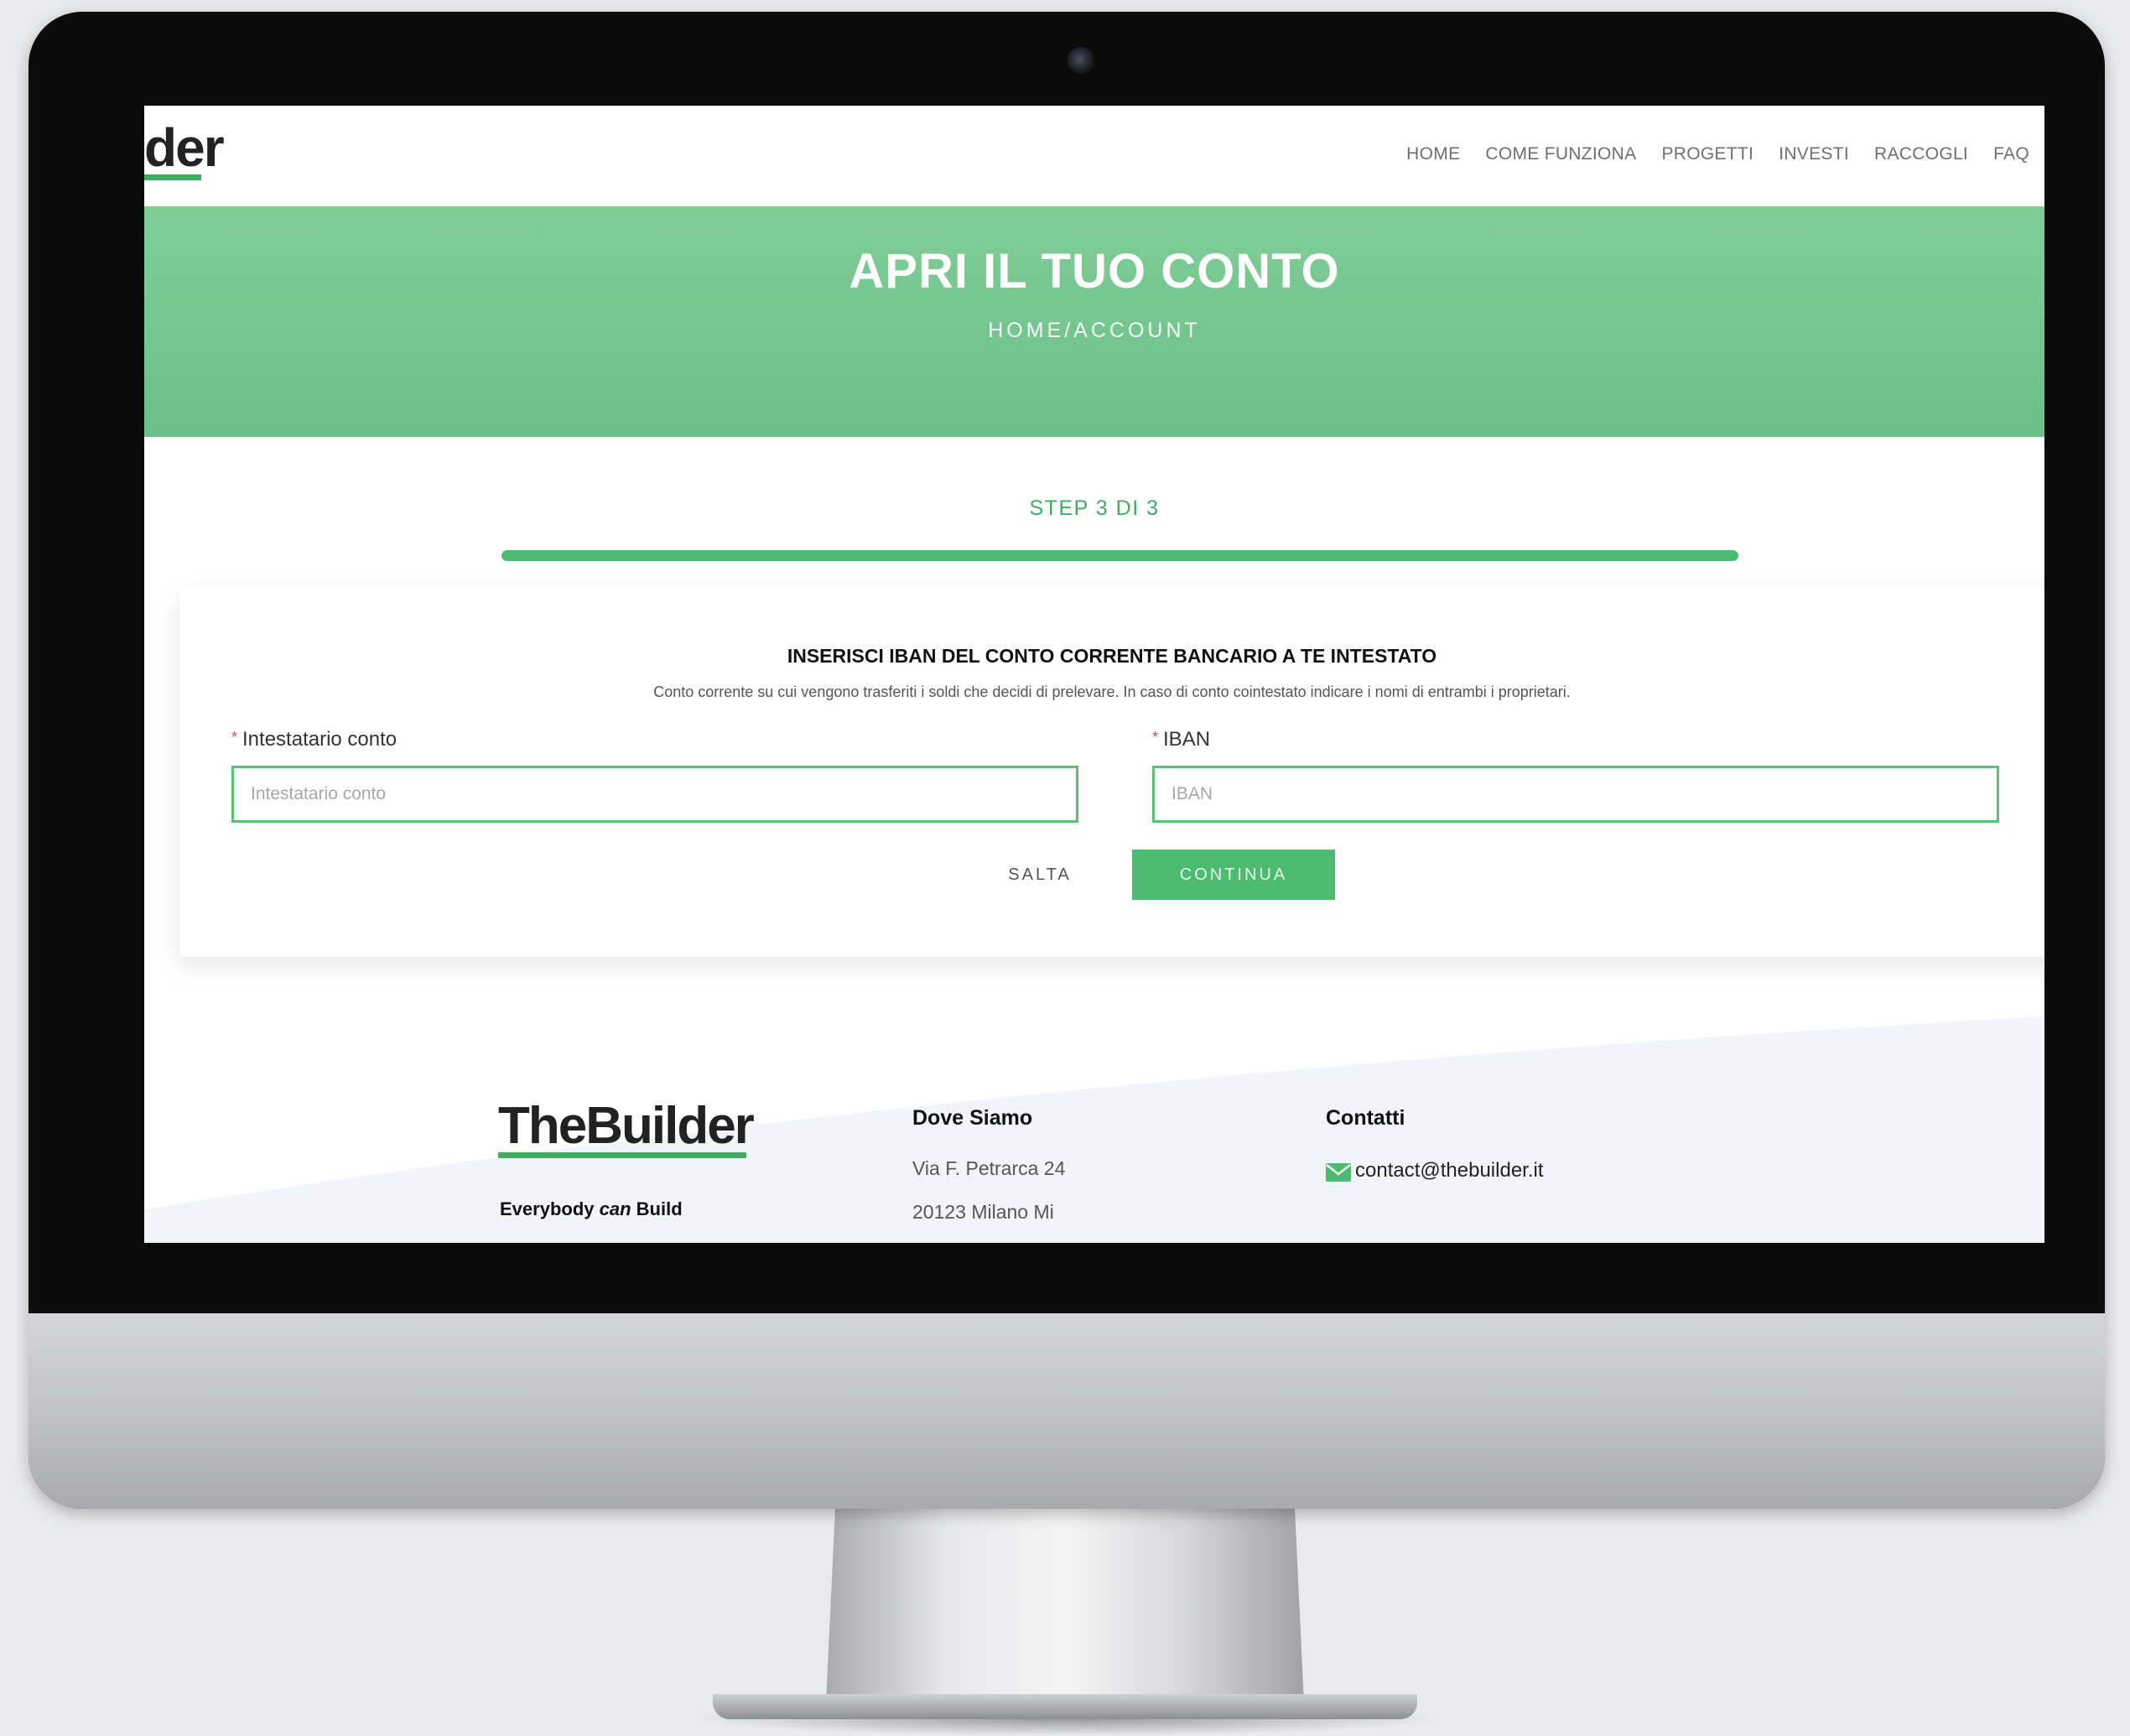 The width and height of the screenshot is (2130, 1736). I want to click on progress-bar-fill, so click(1119, 555).